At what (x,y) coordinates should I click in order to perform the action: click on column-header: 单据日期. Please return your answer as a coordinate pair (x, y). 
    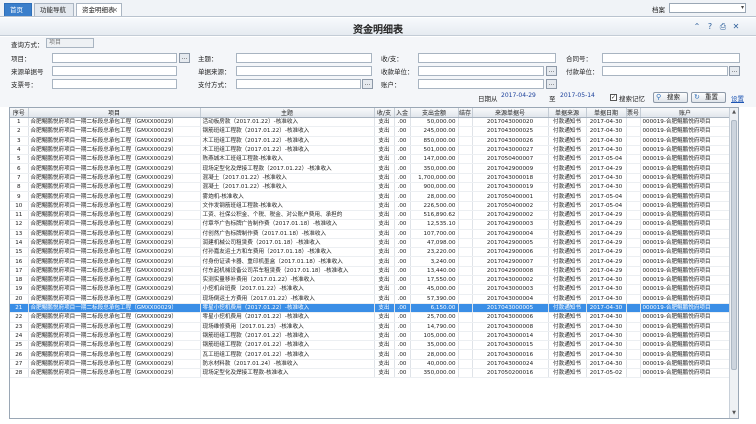
    Looking at the image, I should click on (606, 113).